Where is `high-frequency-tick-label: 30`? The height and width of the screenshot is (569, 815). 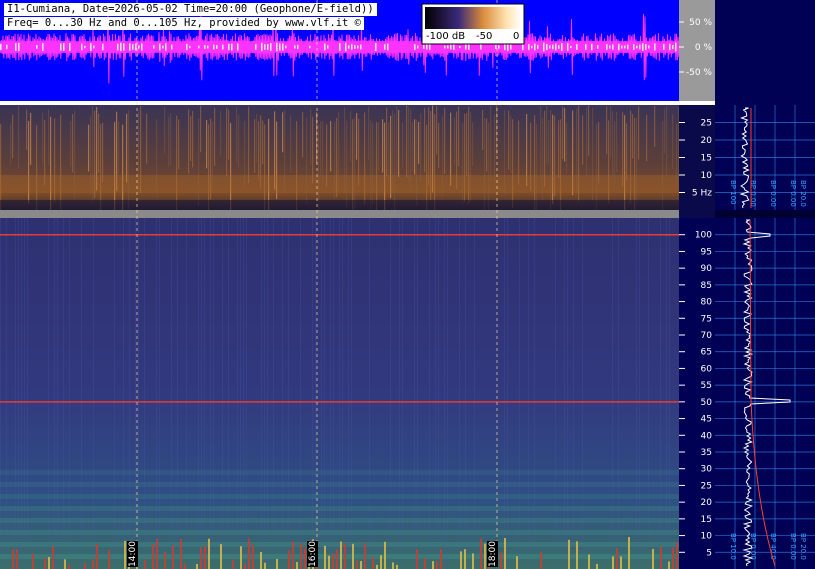
high-frequency-tick-label: 30 is located at coordinates (707, 470).